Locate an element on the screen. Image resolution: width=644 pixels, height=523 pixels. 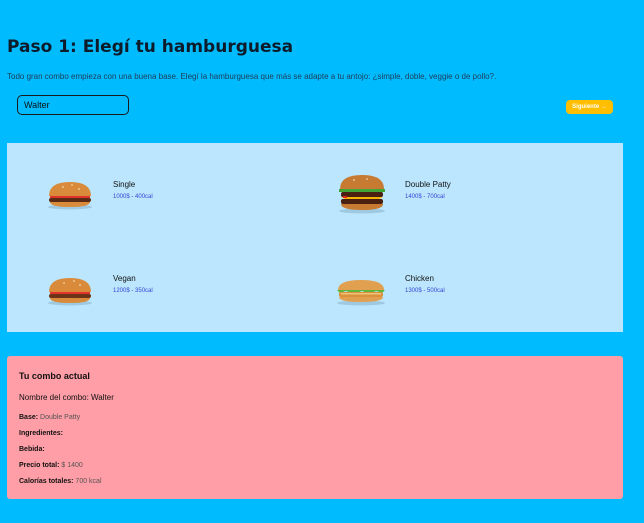
price-label: Precio total: is located at coordinates (39, 465).